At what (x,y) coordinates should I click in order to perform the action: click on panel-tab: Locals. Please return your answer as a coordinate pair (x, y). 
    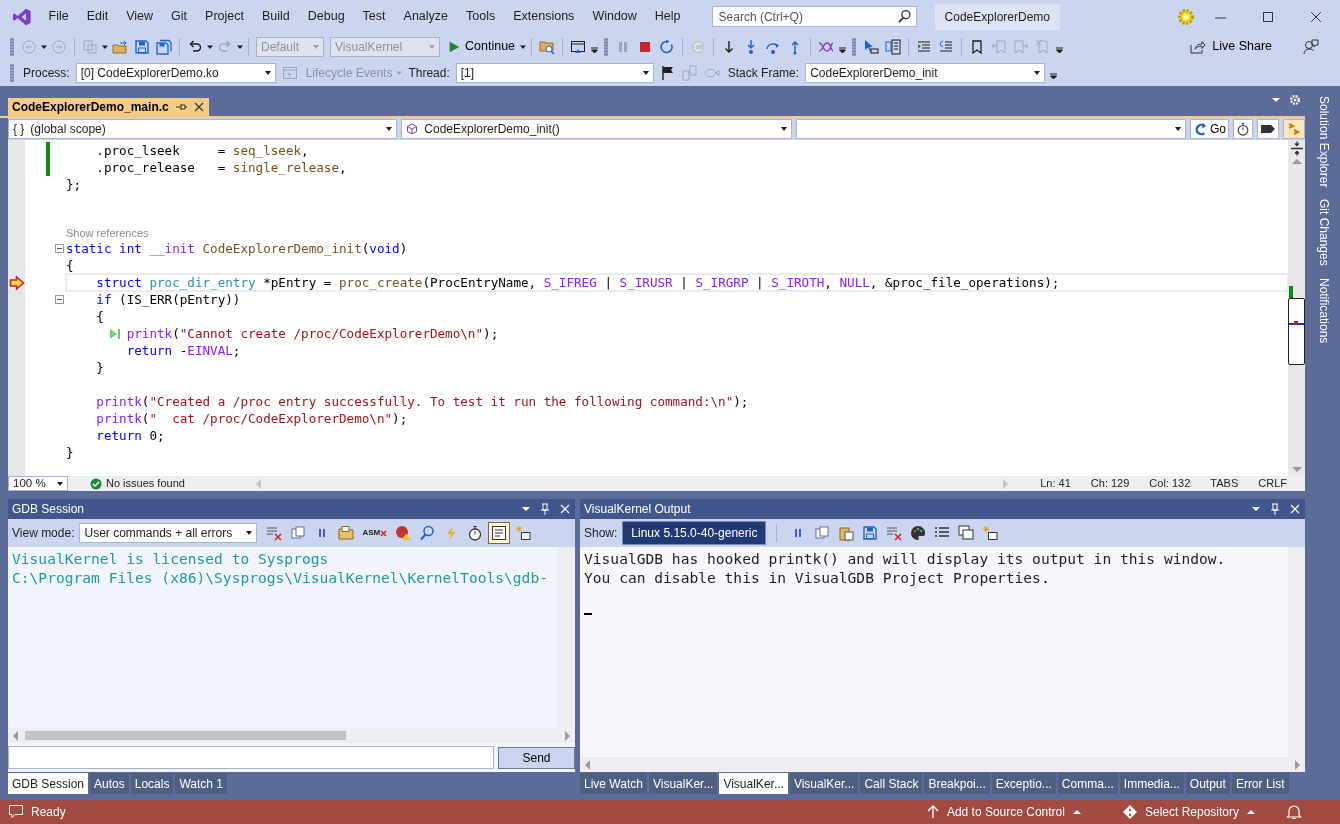
    Looking at the image, I should click on (152, 783).